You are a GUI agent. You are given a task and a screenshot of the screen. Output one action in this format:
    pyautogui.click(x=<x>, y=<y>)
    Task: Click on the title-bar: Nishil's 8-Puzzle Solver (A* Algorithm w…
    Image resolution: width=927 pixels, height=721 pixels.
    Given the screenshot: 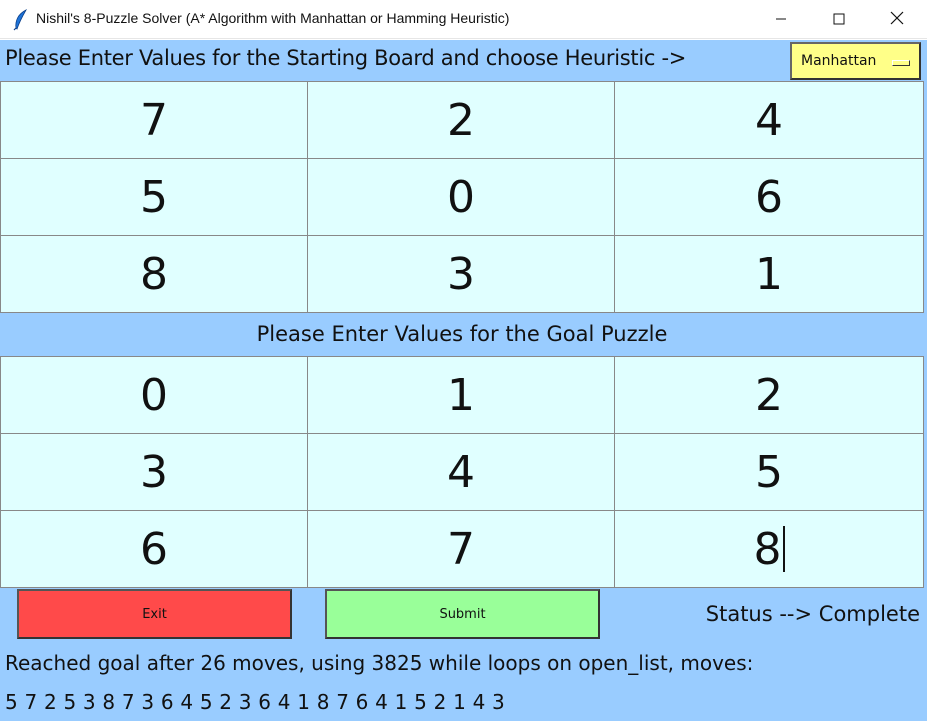 What is the action you would take?
    pyautogui.click(x=463, y=19)
    